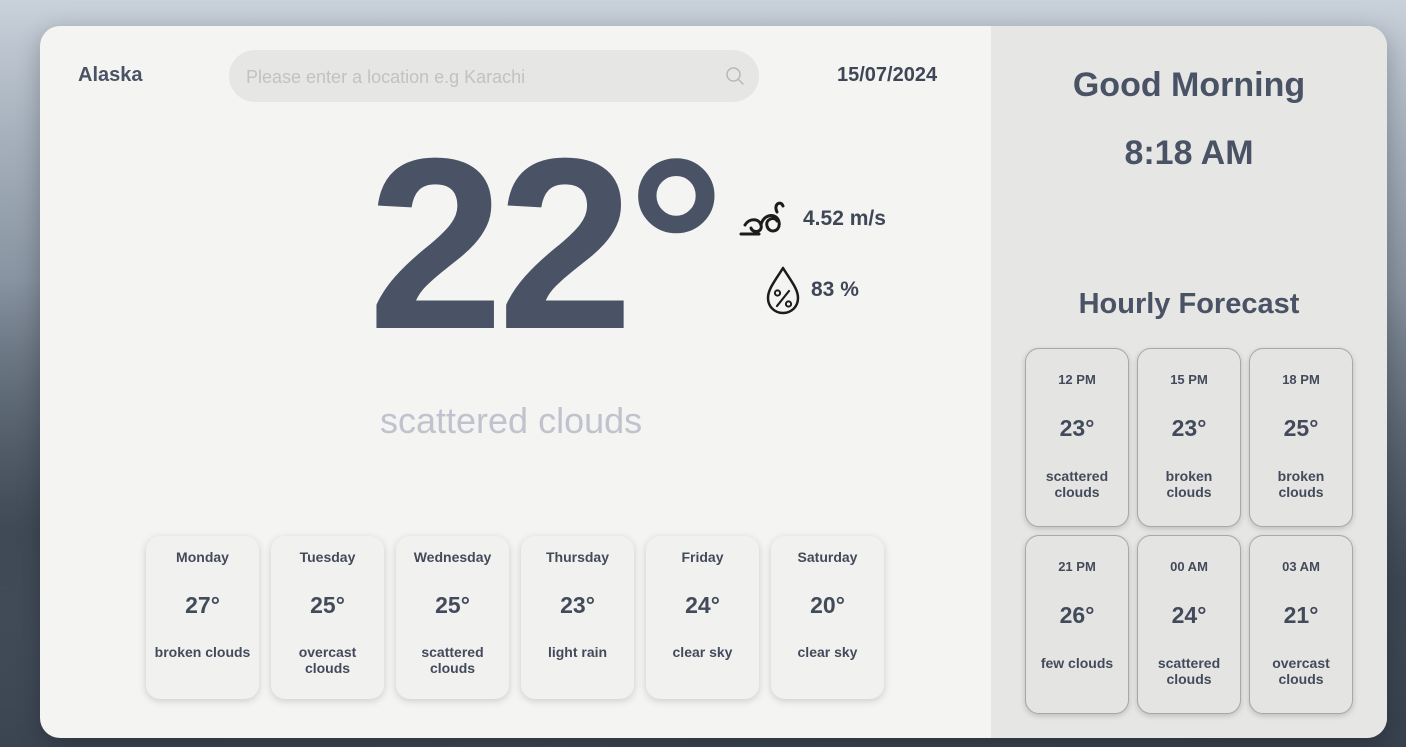 Image resolution: width=1406 pixels, height=747 pixels. I want to click on search-bar, so click(494, 77).